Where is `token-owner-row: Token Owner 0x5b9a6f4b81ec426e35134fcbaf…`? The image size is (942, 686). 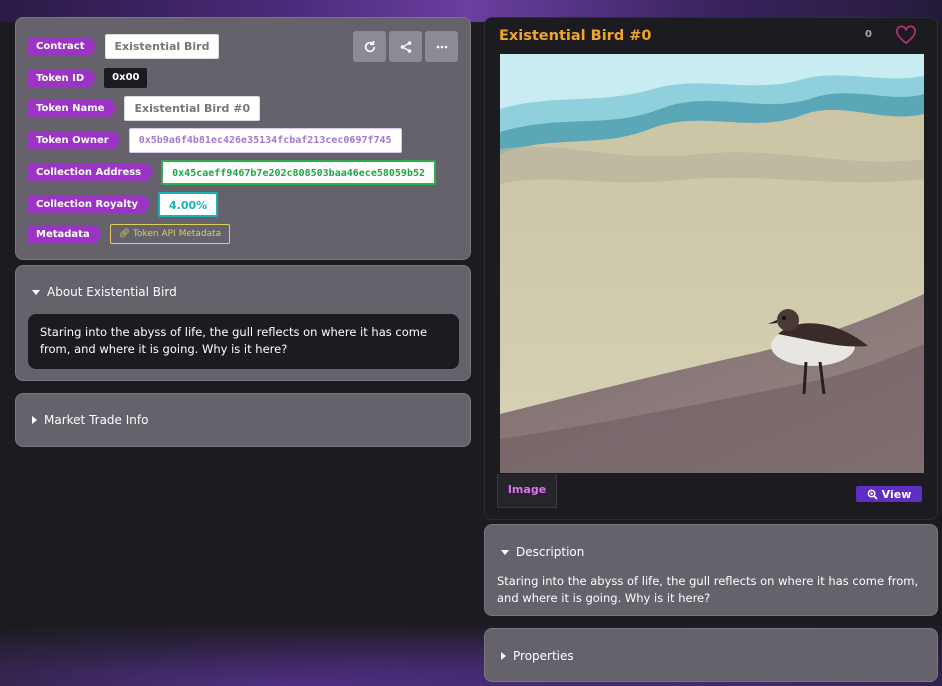 token-owner-row: Token Owner 0x5b9a6f4b81ec426e35134fcbaf… is located at coordinates (215, 140).